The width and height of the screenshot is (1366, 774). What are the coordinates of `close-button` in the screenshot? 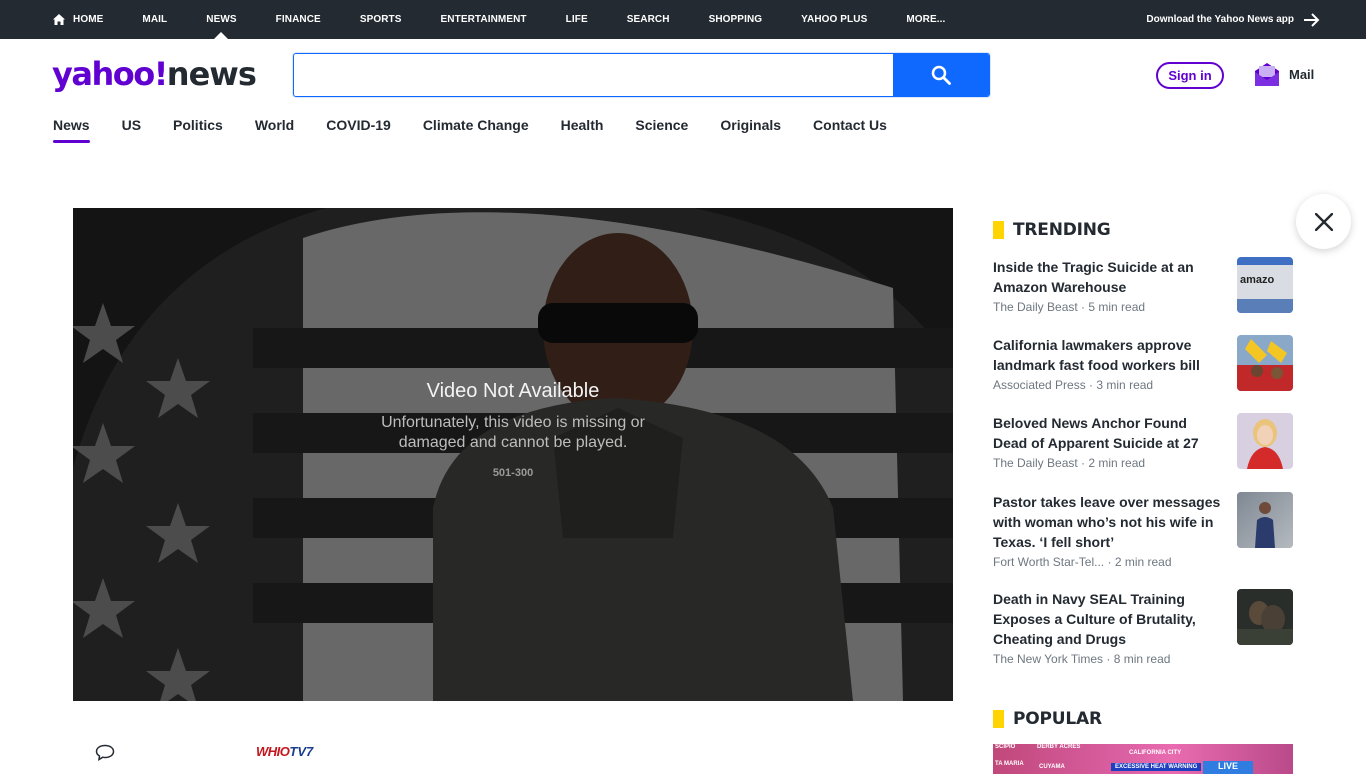 It's located at (1323, 221).